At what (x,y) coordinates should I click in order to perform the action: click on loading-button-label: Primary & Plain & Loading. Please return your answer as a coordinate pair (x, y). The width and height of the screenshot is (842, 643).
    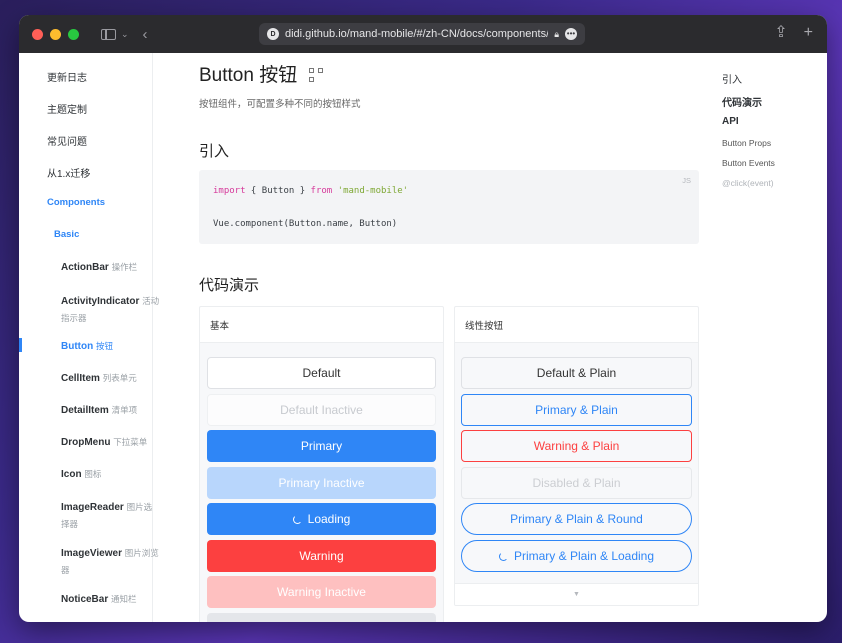
    Looking at the image, I should click on (584, 556).